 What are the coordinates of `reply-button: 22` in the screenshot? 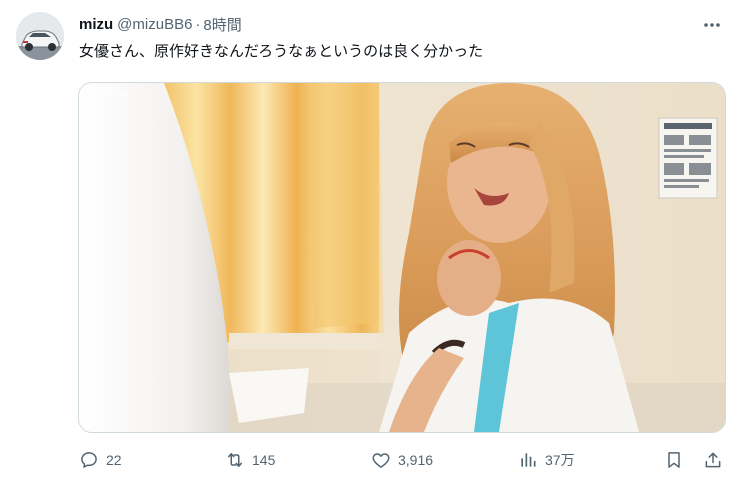 It's located at (100, 460).